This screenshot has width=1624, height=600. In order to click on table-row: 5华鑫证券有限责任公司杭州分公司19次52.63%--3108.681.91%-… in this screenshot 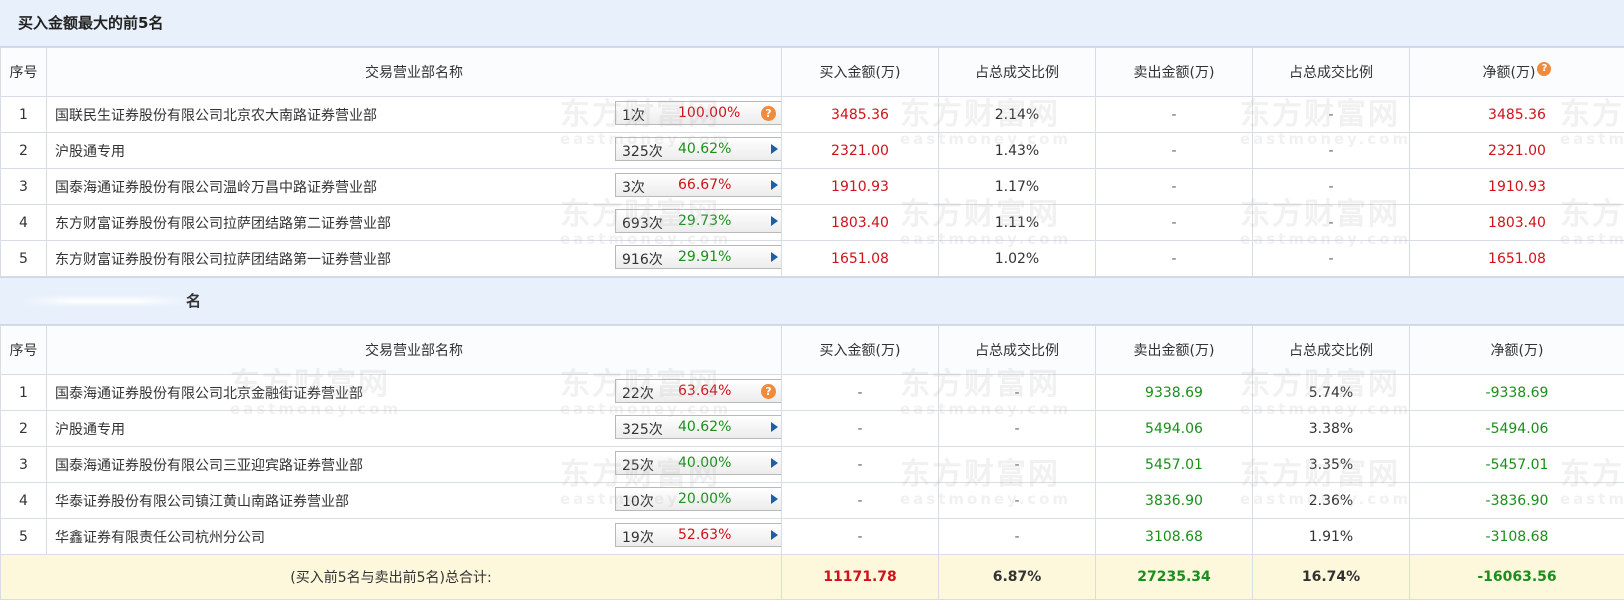, I will do `click(812, 537)`.